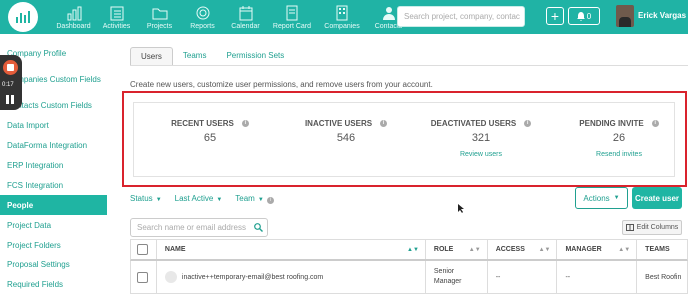  What do you see at coordinates (457, 249) in the screenshot?
I see `column-header-role: ROLE ▲▼` at bounding box center [457, 249].